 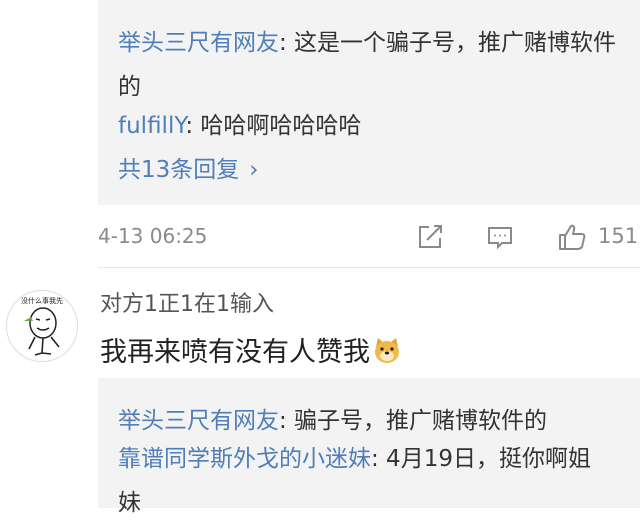 What do you see at coordinates (254, 170) in the screenshot?
I see `chevron-right-icon: ›` at bounding box center [254, 170].